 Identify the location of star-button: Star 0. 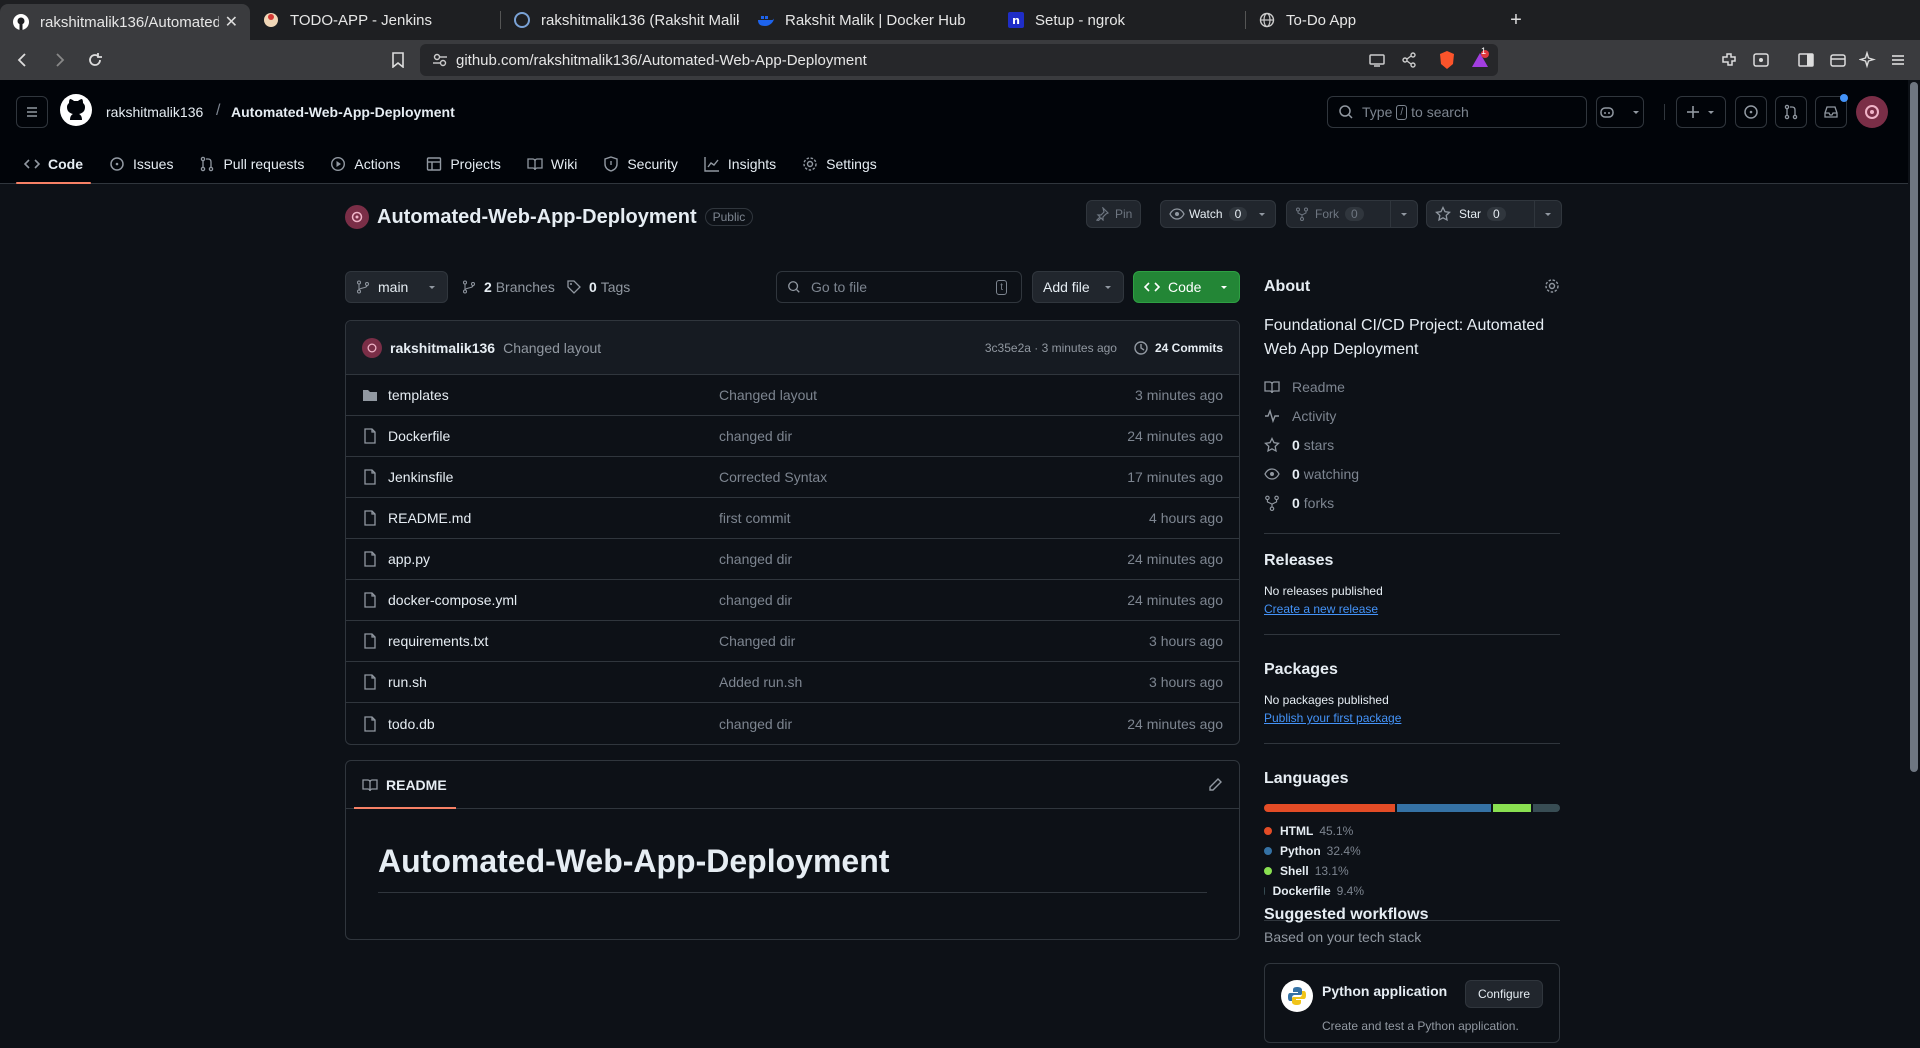
(1494, 214).